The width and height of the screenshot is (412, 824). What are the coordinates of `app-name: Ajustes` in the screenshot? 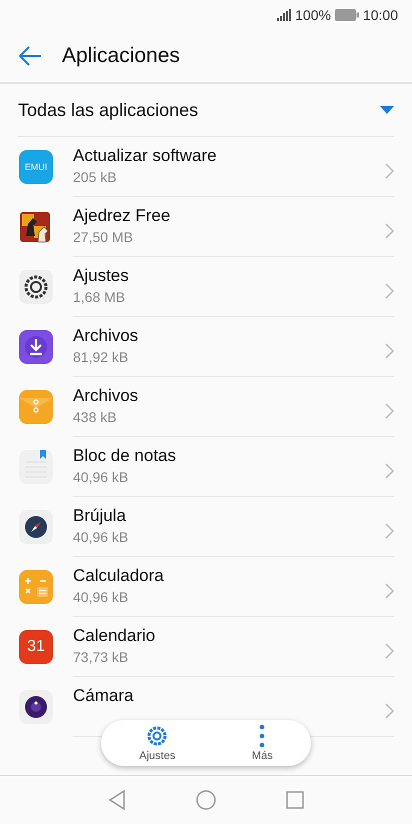 It's located at (101, 276).